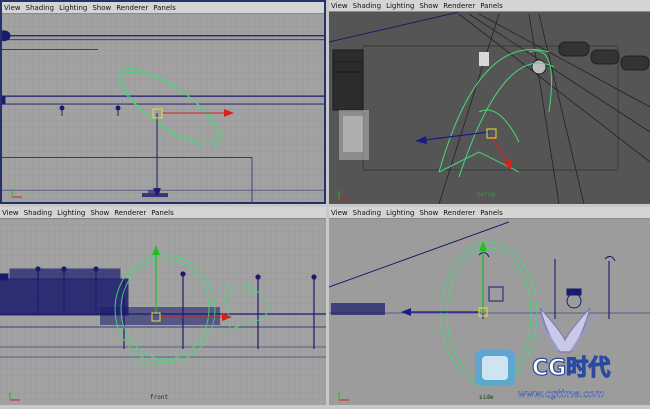  I want to click on viewport-label: persp, so click(486, 194).